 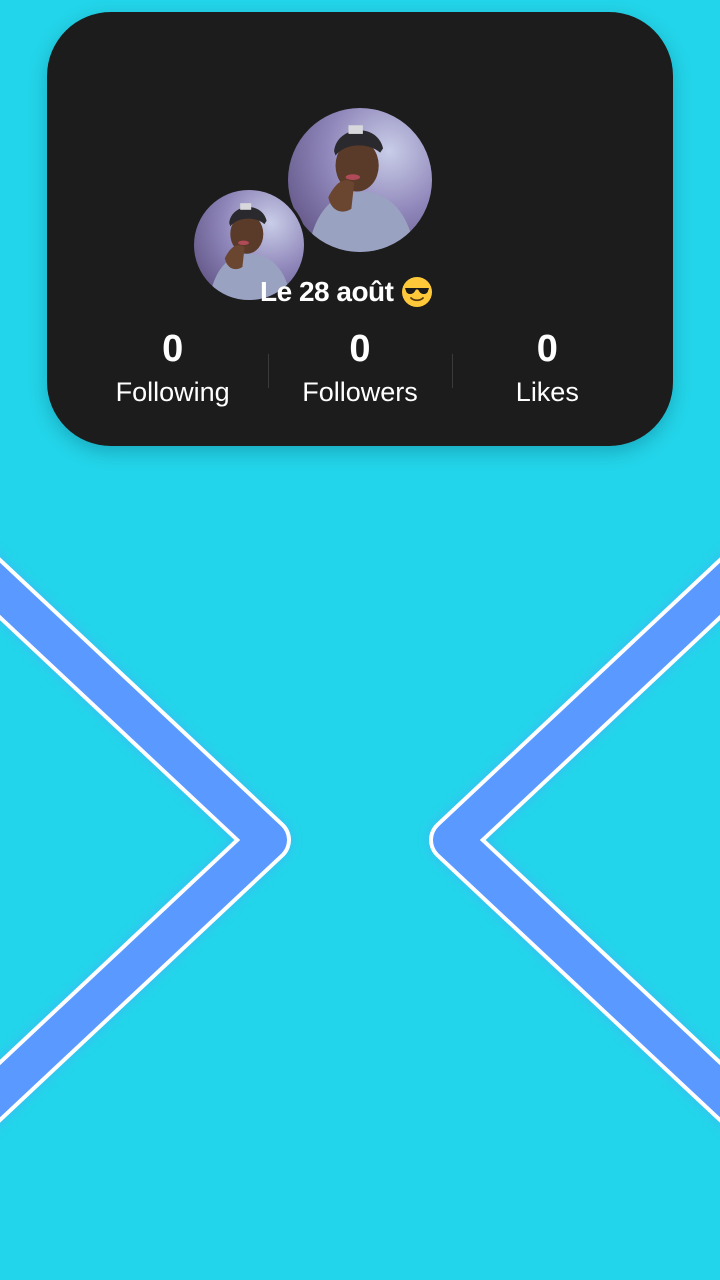 I want to click on following-label: Following, so click(x=172, y=392).